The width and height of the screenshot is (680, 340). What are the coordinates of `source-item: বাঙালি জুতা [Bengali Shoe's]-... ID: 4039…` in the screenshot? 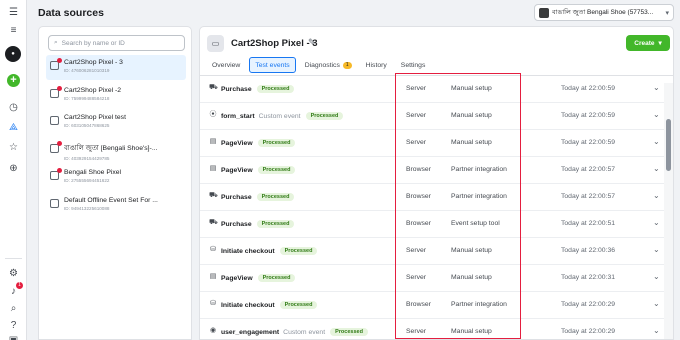 It's located at (116, 150).